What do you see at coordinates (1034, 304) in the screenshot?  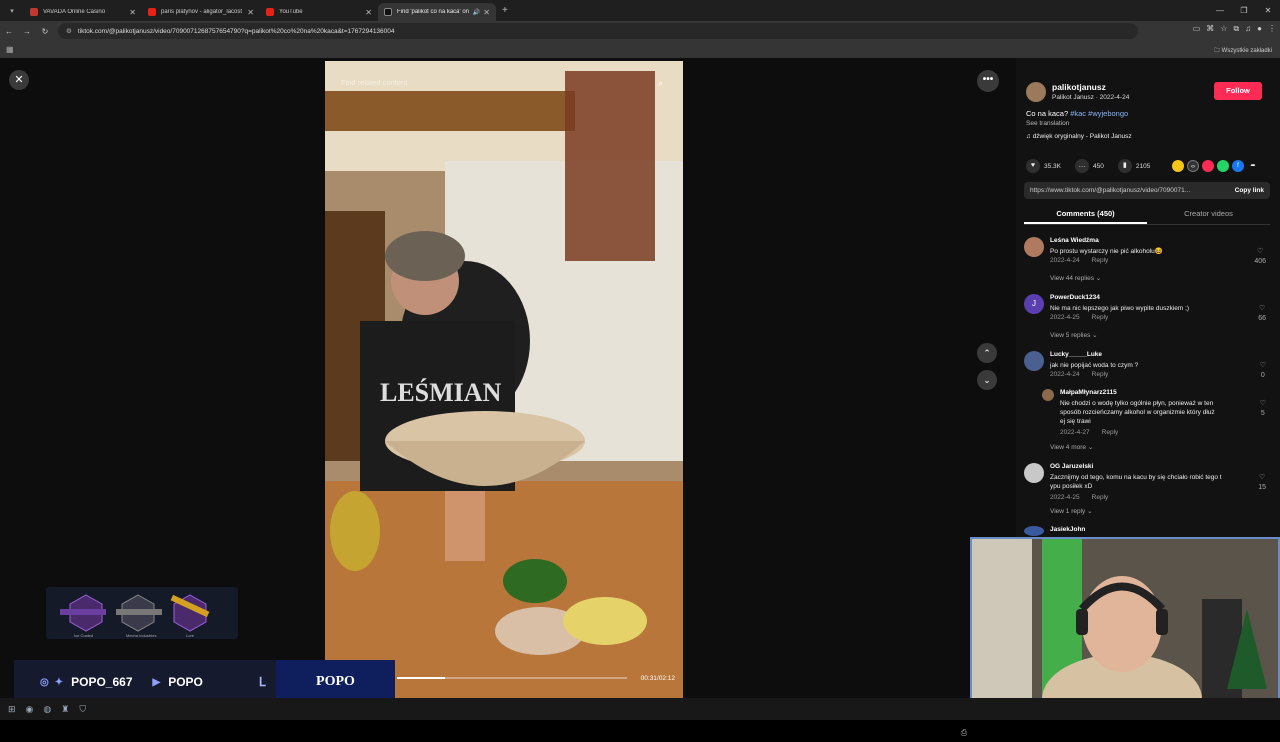 I see `commenter-avatar: J` at bounding box center [1034, 304].